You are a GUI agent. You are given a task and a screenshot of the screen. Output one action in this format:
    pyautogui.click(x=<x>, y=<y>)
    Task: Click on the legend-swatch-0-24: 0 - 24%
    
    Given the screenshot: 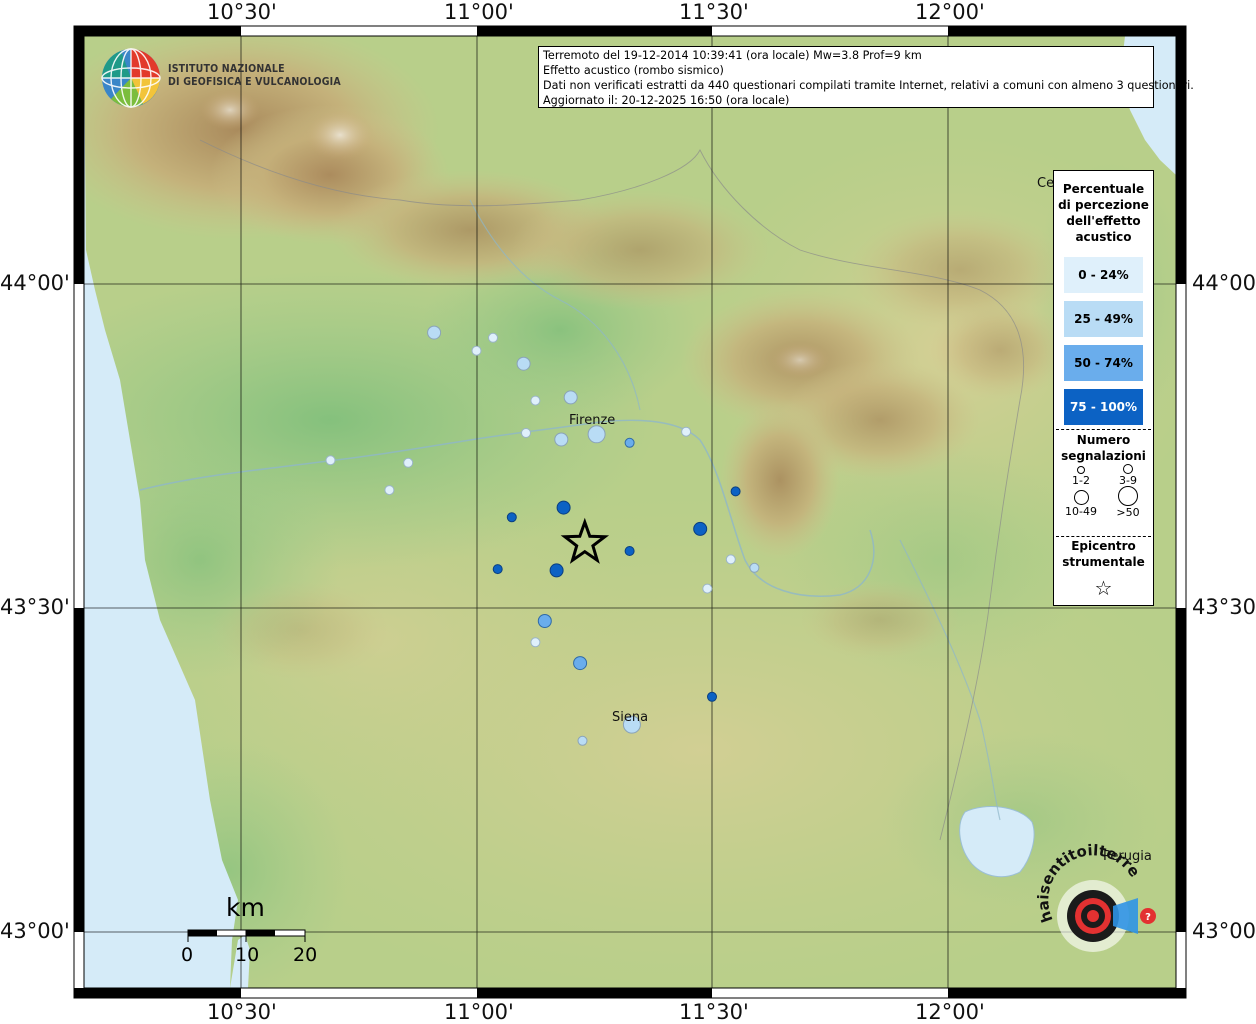 What is the action you would take?
    pyautogui.click(x=1103, y=275)
    